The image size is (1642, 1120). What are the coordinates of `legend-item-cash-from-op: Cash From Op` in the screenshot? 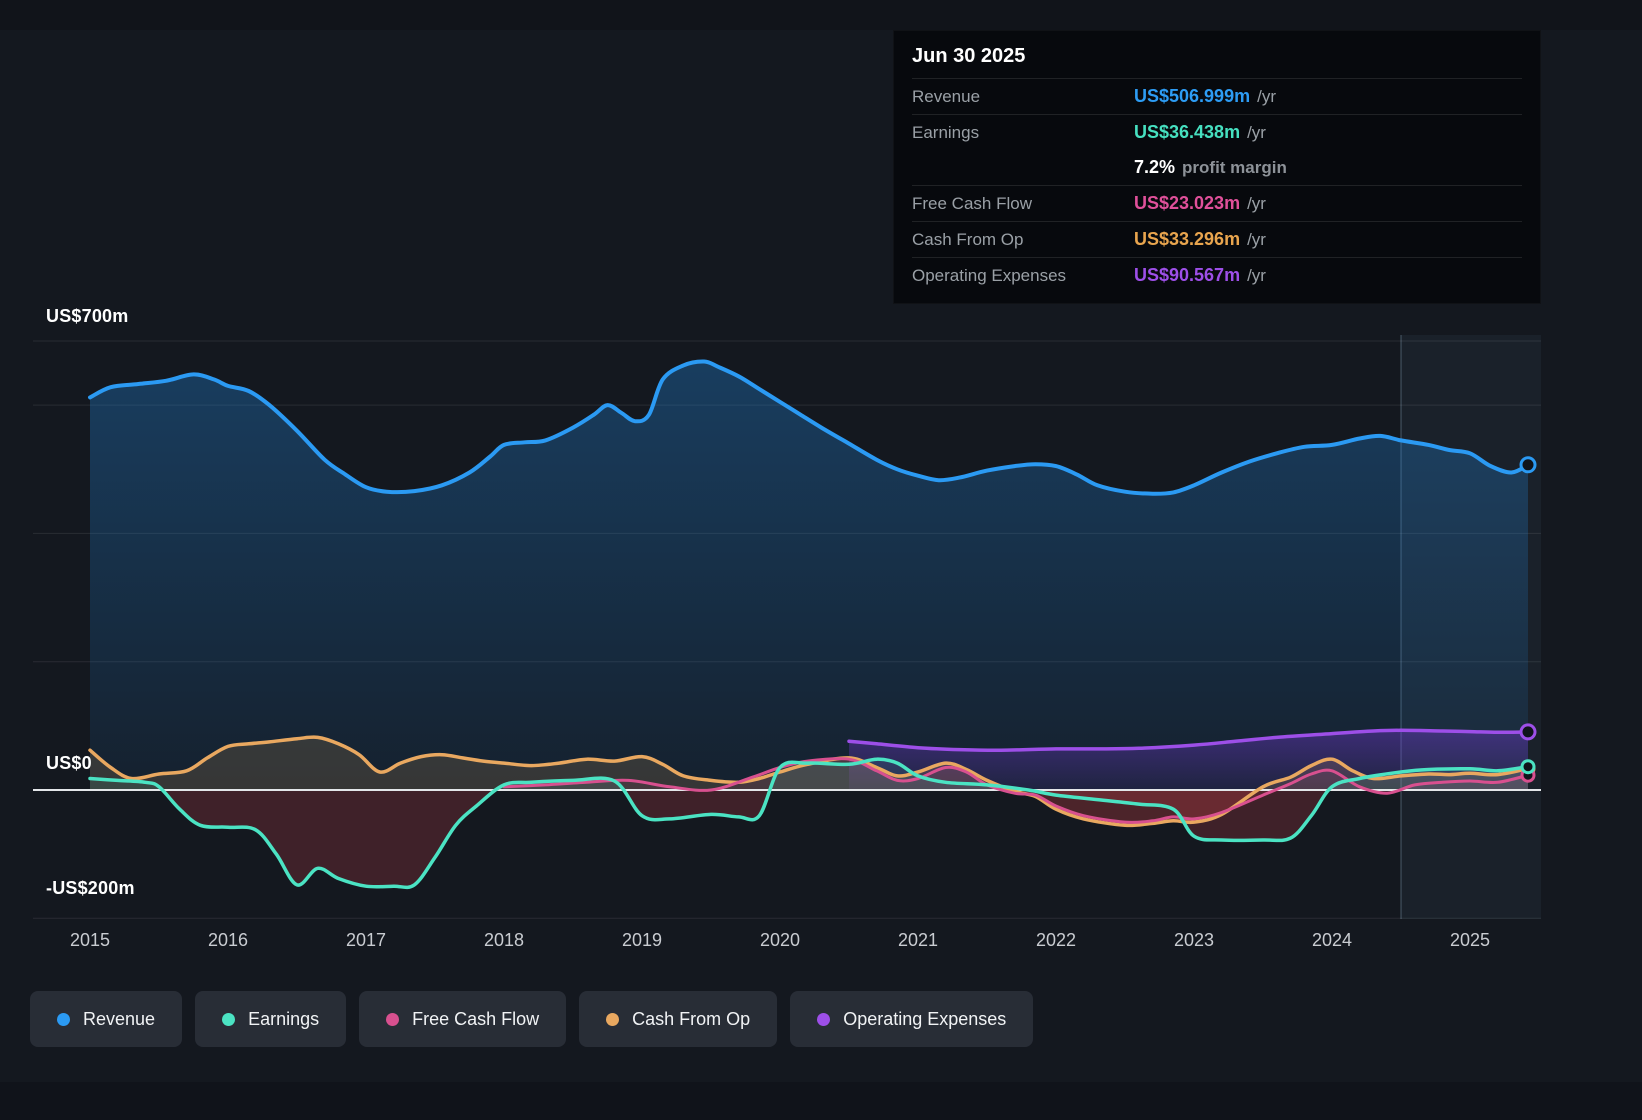 It's located at (678, 1019).